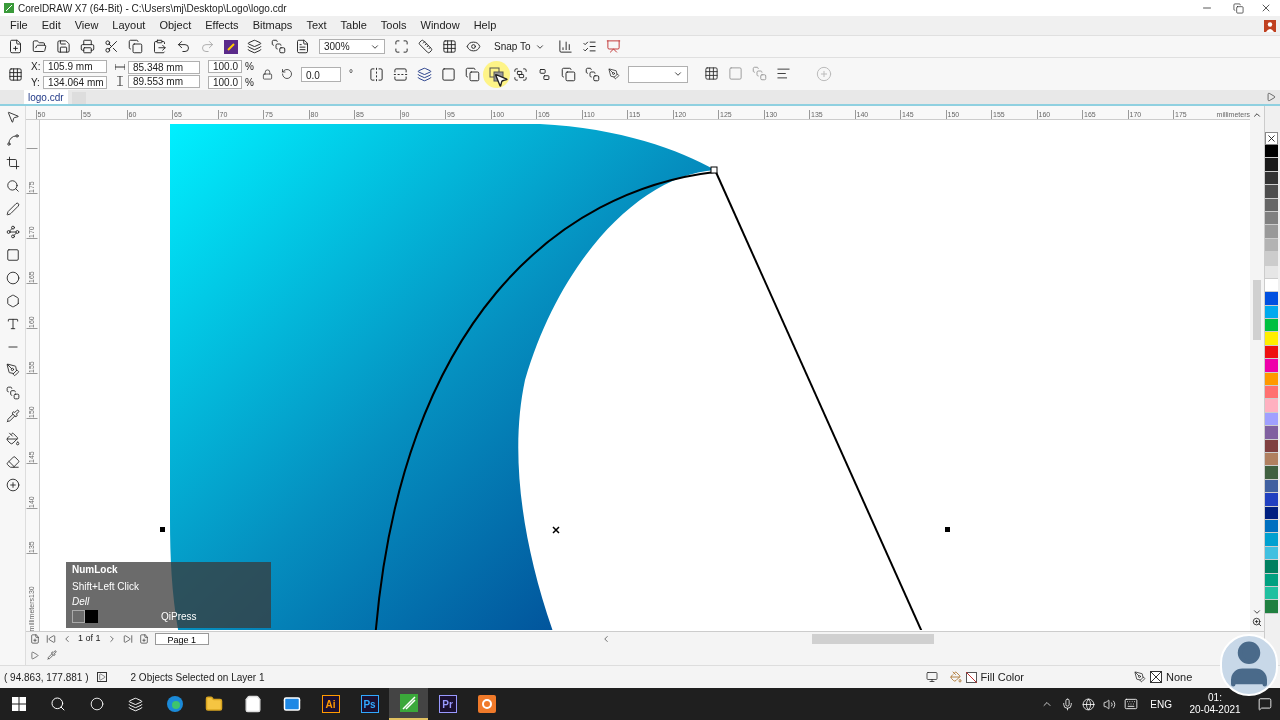  I want to click on simplify-icon, so click(520, 74).